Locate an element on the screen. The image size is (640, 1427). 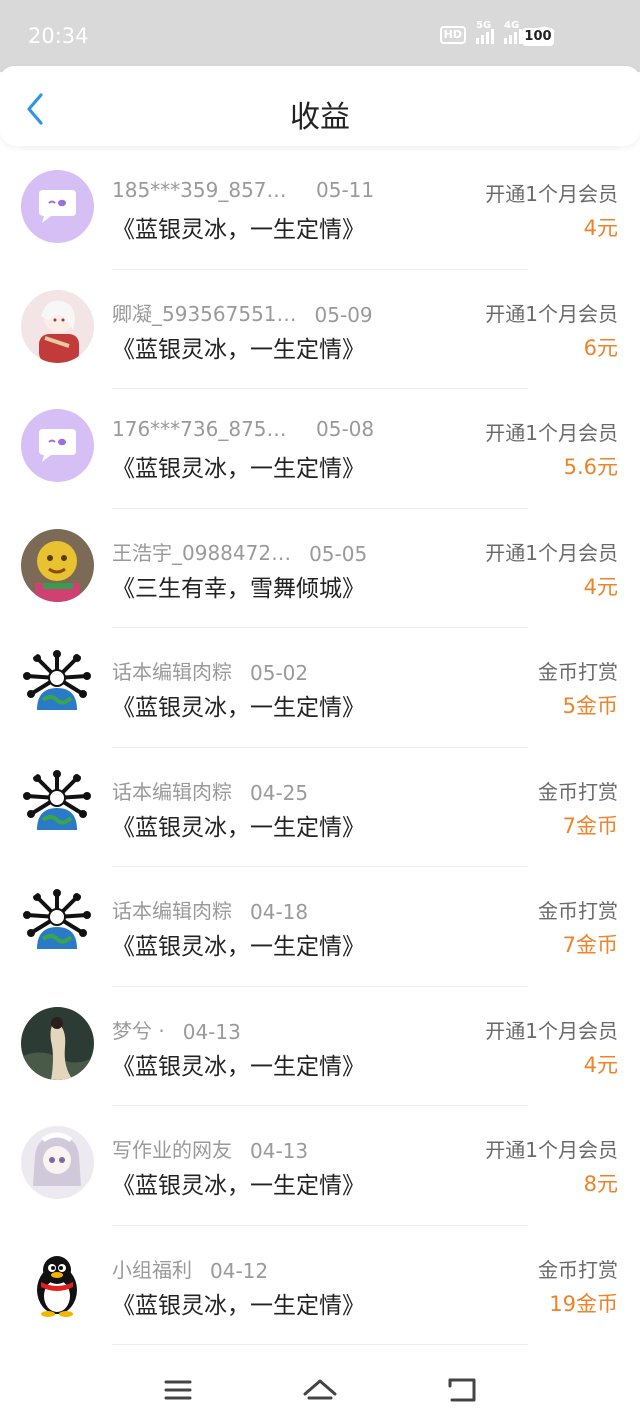
earning-date: 05-05 is located at coordinates (338, 553).